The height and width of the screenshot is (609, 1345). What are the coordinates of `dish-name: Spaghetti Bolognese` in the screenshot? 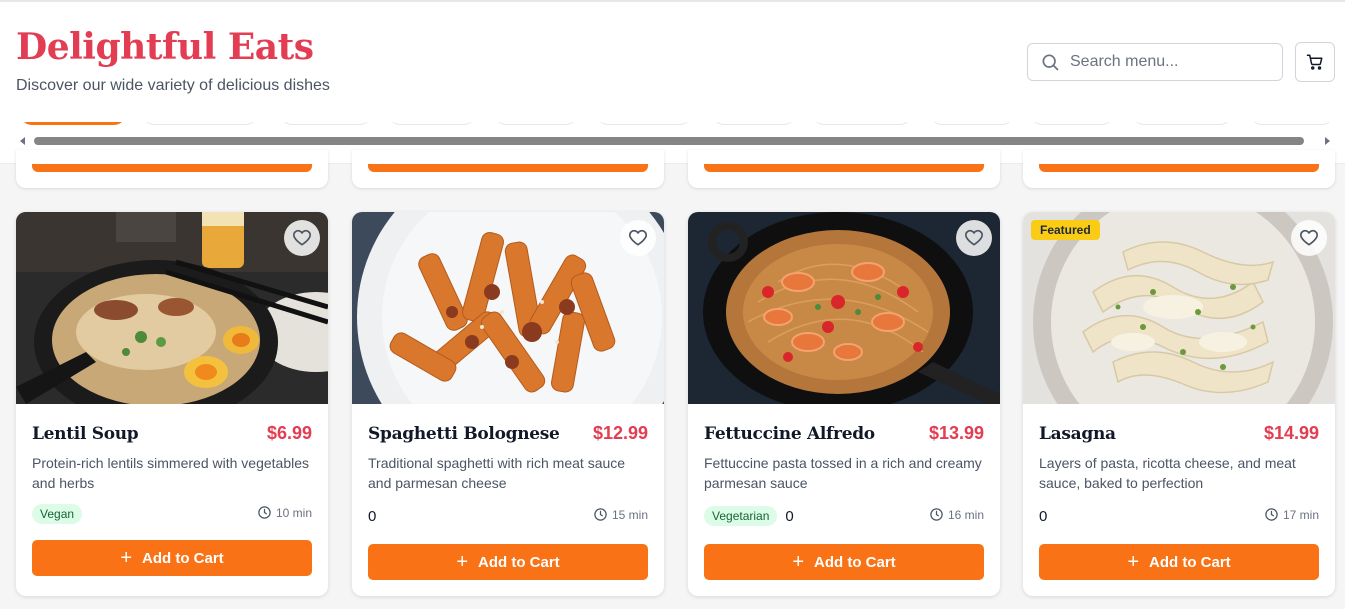 It's located at (464, 434).